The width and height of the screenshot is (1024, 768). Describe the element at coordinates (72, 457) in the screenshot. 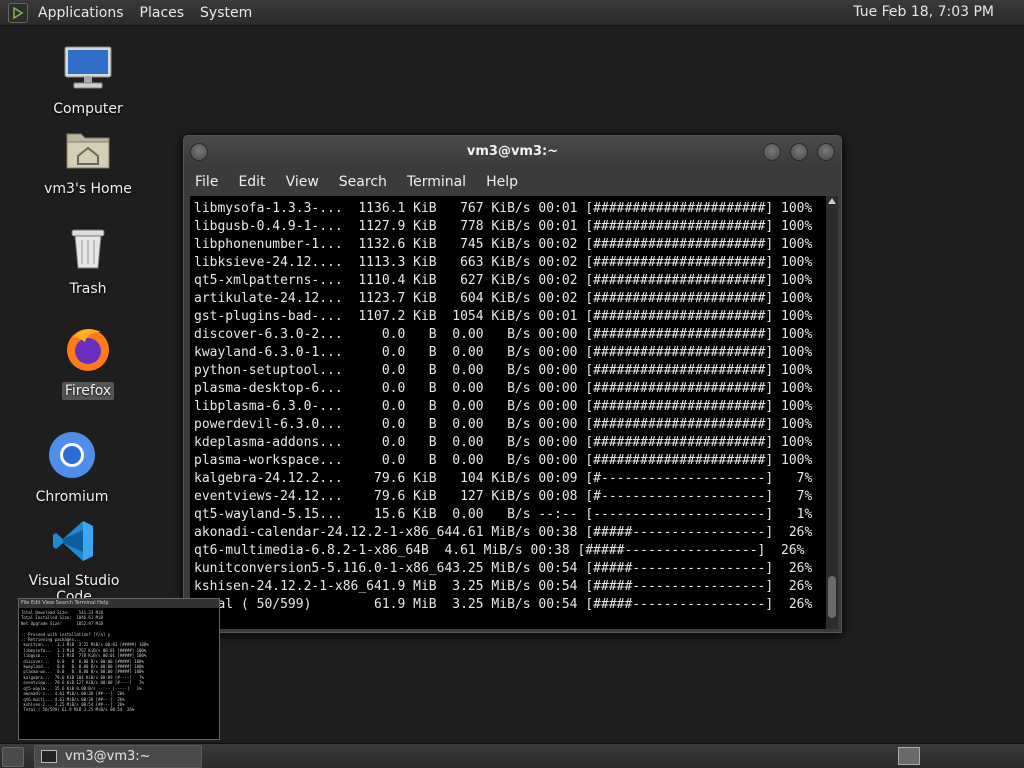

I see `chromium-icon` at that location.